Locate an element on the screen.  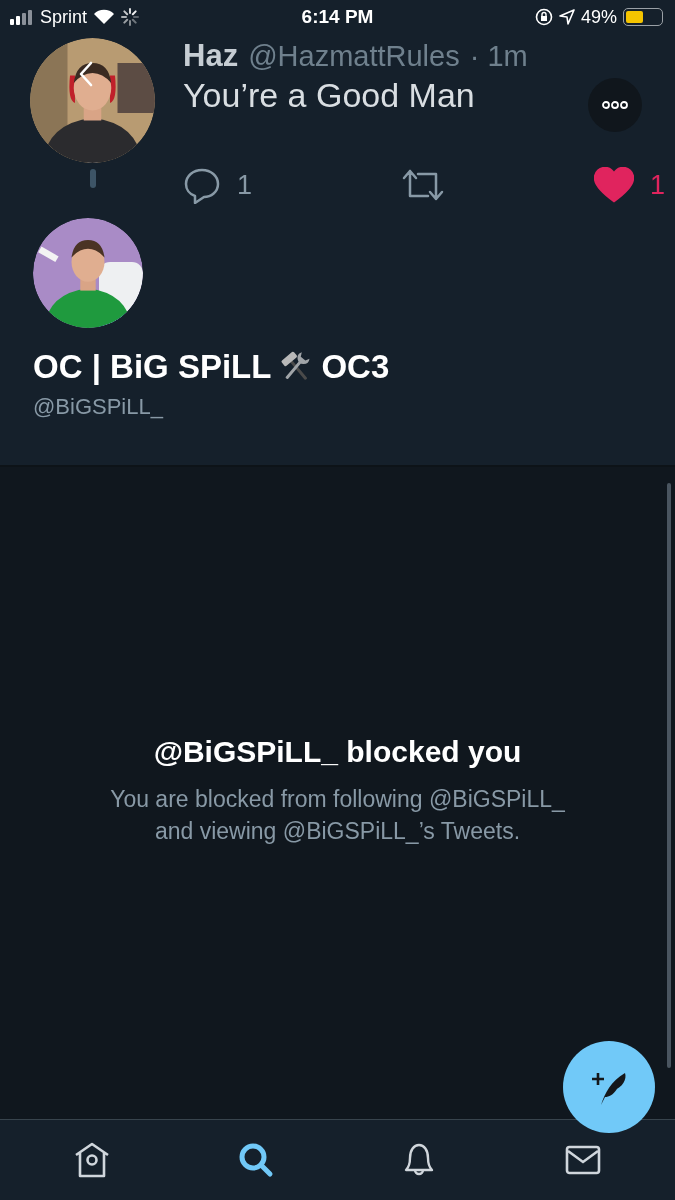
profile-handle: @BiGSPiLL_ is located at coordinates (99, 407).